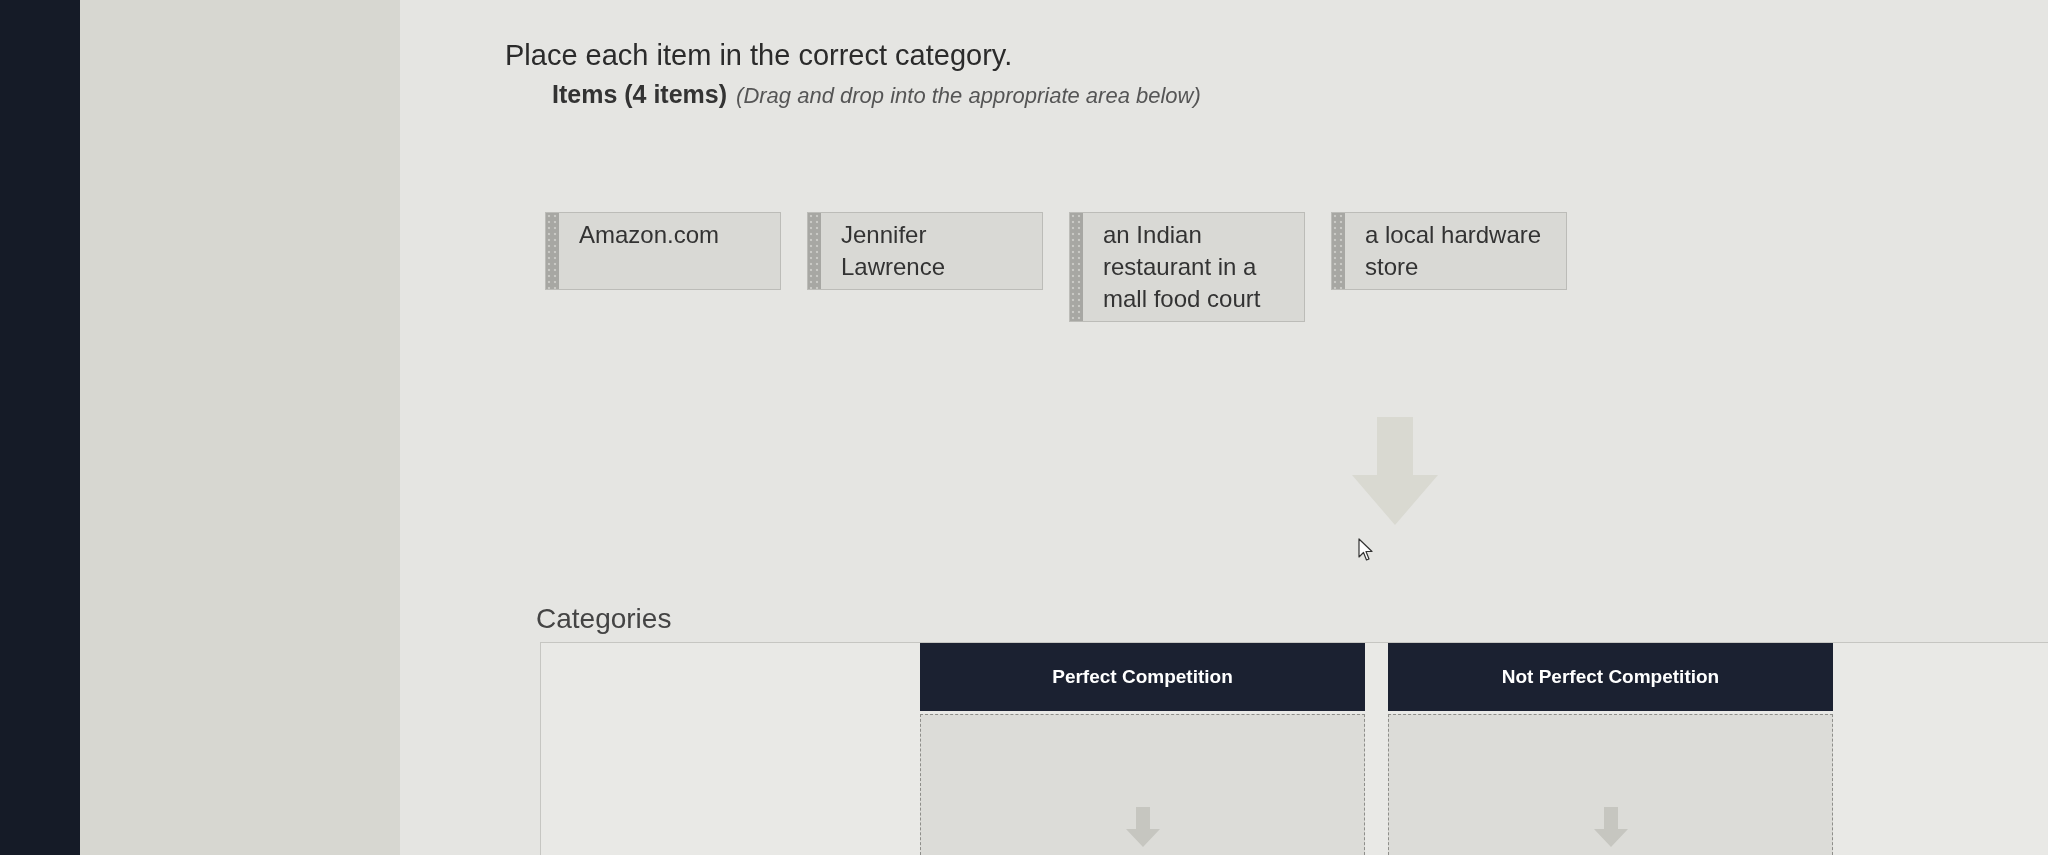 The height and width of the screenshot is (855, 2048). Describe the element at coordinates (1610, 677) in the screenshot. I see `category-header: Not Perfect Competition` at that location.